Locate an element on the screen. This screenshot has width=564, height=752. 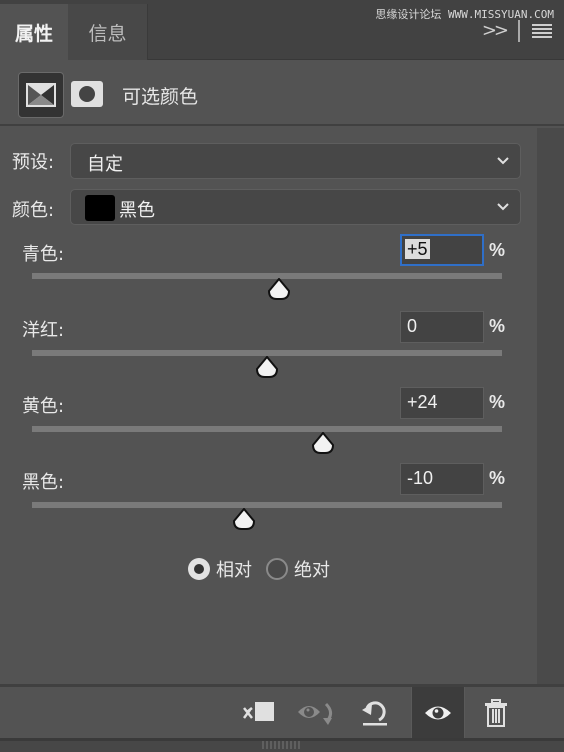
cyan-input: +5 is located at coordinates (442, 250).